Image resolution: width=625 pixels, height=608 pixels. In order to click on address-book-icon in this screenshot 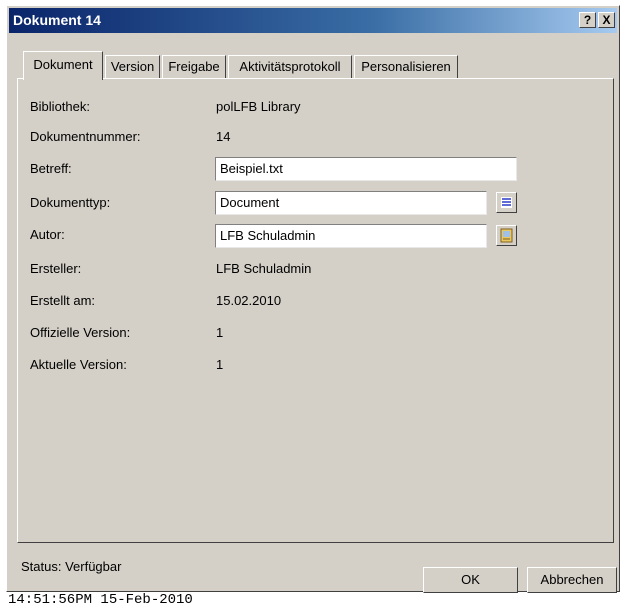, I will do `click(506, 235)`.